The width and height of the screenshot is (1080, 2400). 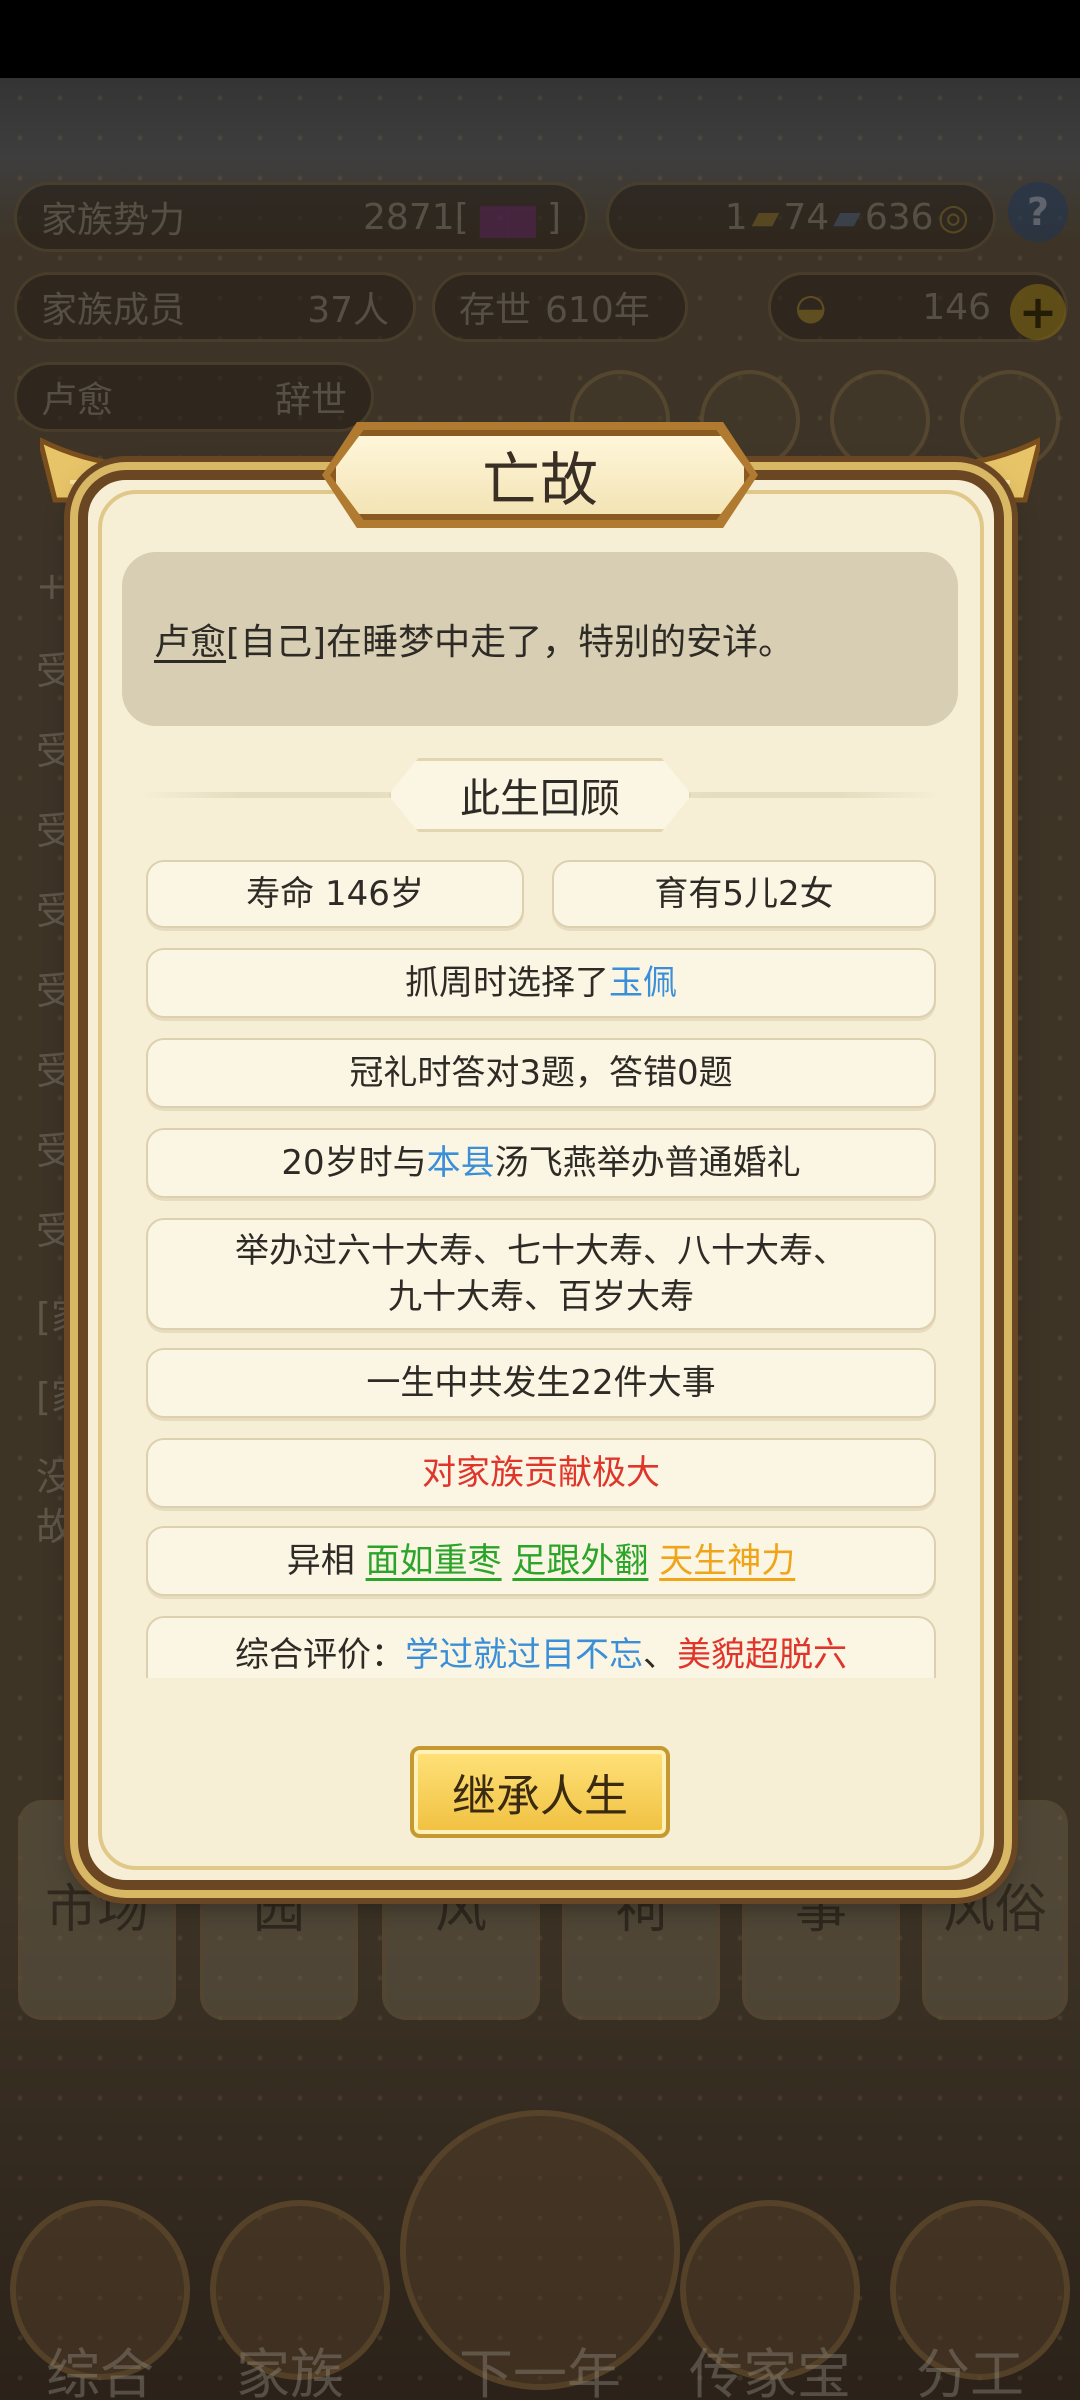 I want to click on life-review-header: 此生回顾, so click(x=540, y=795).